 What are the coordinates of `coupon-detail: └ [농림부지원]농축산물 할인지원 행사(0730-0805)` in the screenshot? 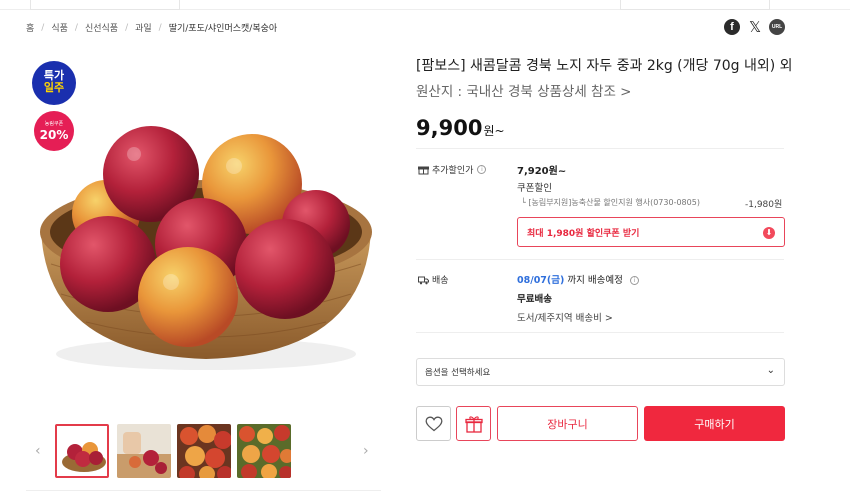 It's located at (610, 202).